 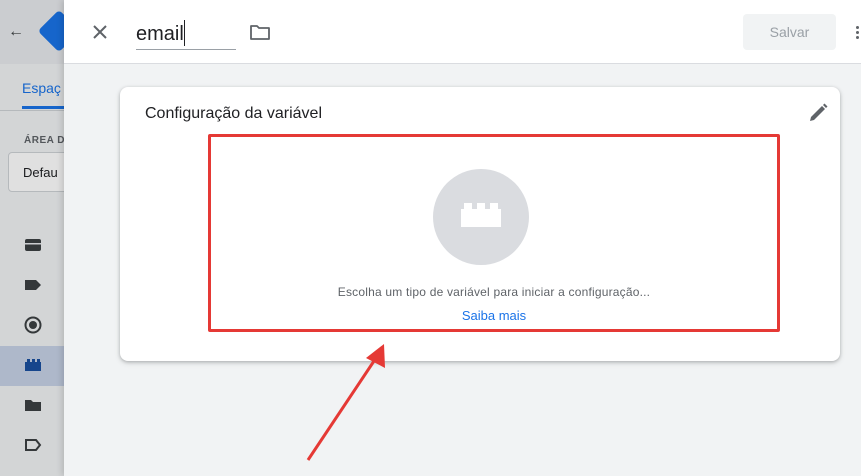 What do you see at coordinates (857, 32) in the screenshot?
I see `more-vert-icon` at bounding box center [857, 32].